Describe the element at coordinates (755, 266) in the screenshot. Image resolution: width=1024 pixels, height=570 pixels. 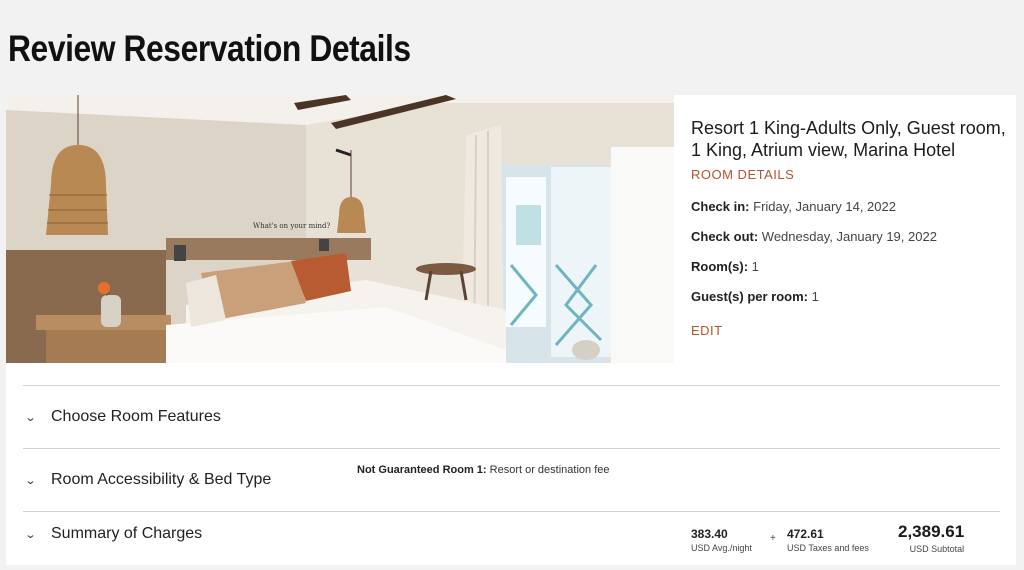
I see `rooms-value: 1` at that location.